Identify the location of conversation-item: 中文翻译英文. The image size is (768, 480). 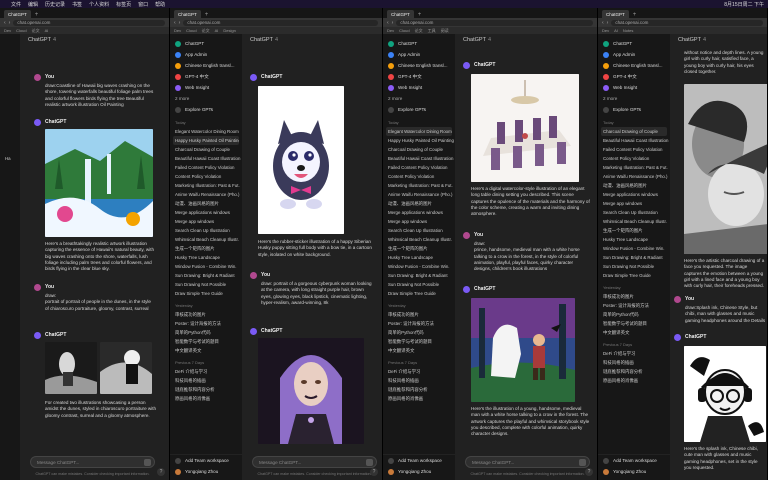
(206, 350).